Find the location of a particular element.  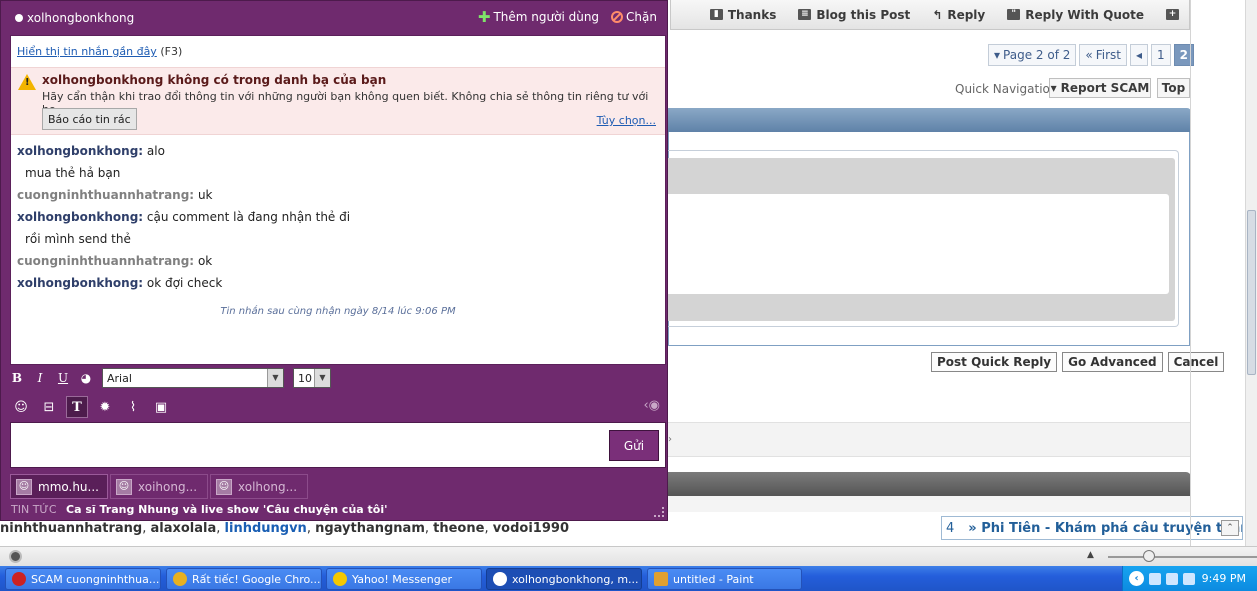

warning-icon: ! is located at coordinates (27, 82).